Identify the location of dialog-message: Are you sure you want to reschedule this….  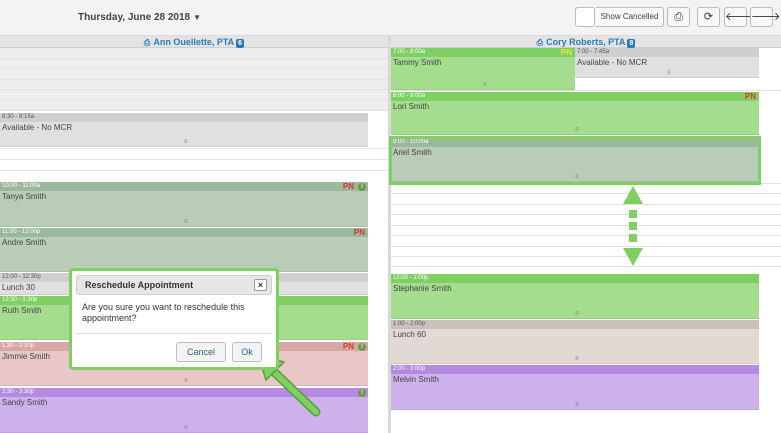
(163, 312).